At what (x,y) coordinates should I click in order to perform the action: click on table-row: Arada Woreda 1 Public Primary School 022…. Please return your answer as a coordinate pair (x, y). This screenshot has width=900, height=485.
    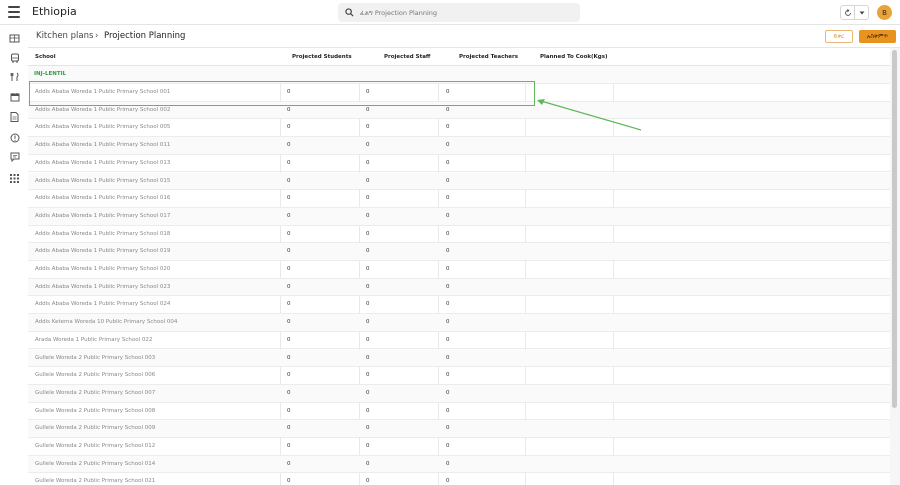
    Looking at the image, I should click on (459, 341).